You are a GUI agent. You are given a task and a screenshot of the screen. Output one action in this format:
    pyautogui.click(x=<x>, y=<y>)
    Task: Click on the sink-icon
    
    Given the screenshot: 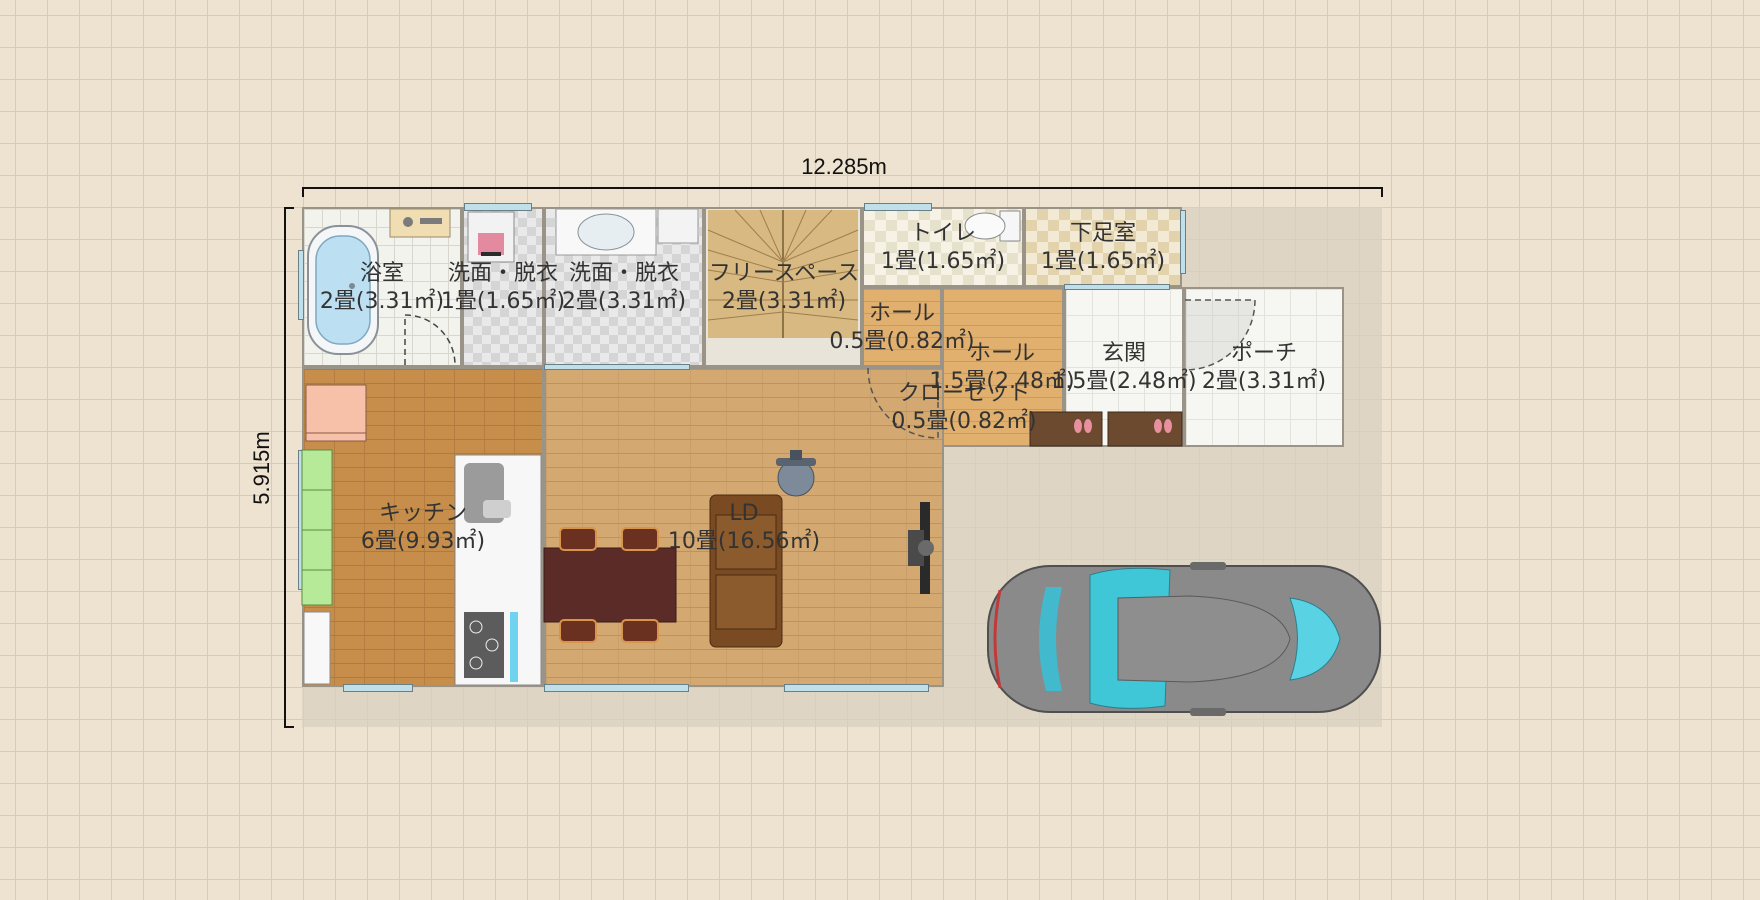 What is the action you would take?
    pyautogui.click(x=627, y=232)
    